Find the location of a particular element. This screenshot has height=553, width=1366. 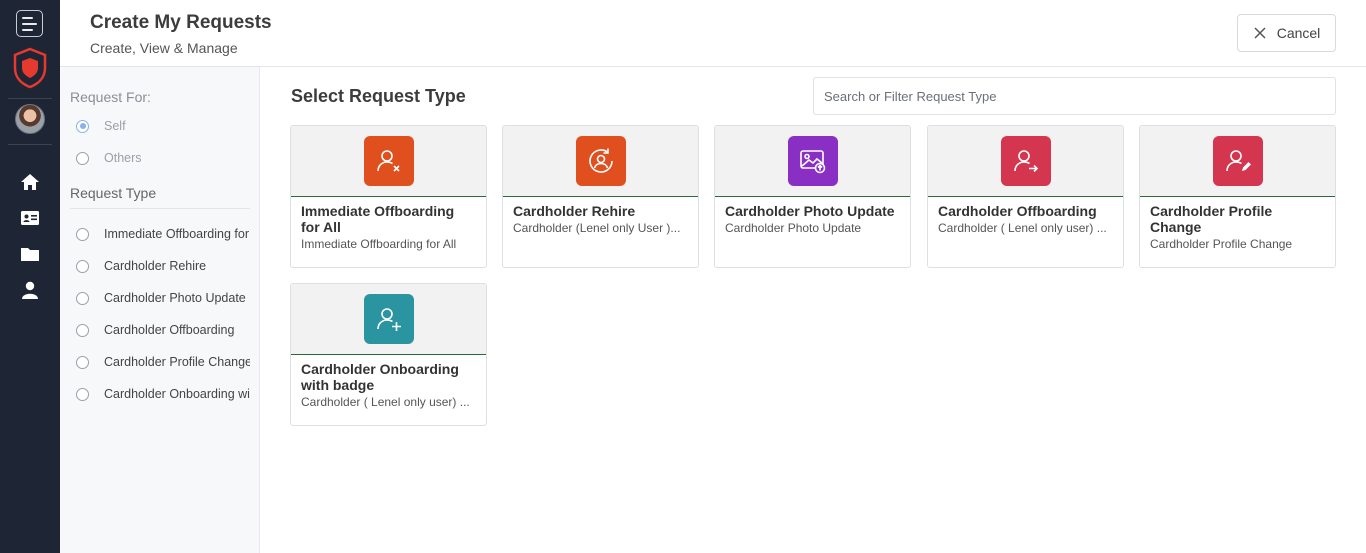

radio-label: Self is located at coordinates (115, 126).